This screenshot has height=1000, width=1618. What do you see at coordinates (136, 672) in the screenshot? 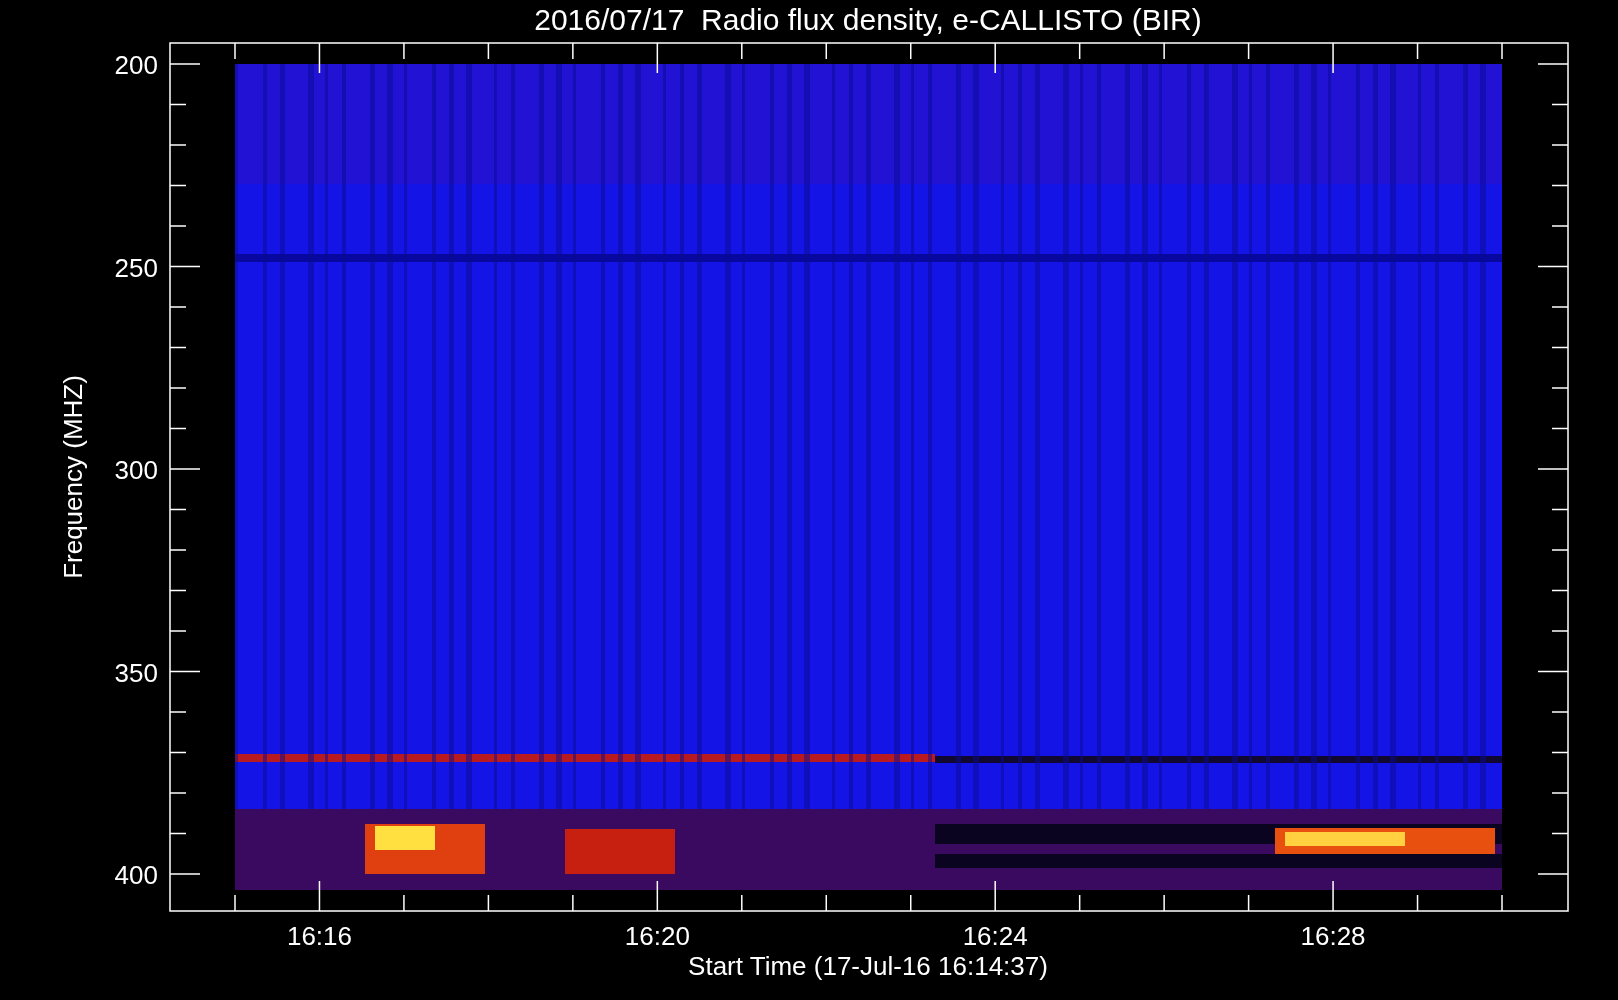
I see `y-tick-label: 350` at bounding box center [136, 672].